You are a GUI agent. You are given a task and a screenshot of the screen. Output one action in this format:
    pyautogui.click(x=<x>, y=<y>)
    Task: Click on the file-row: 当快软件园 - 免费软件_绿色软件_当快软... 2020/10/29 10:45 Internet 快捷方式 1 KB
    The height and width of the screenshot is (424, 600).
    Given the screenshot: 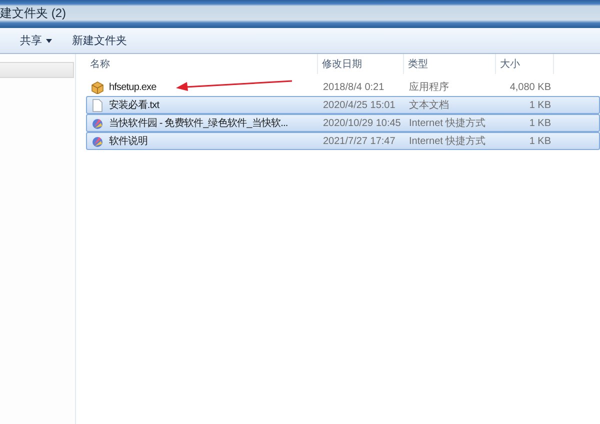 What is the action you would take?
    pyautogui.click(x=343, y=123)
    